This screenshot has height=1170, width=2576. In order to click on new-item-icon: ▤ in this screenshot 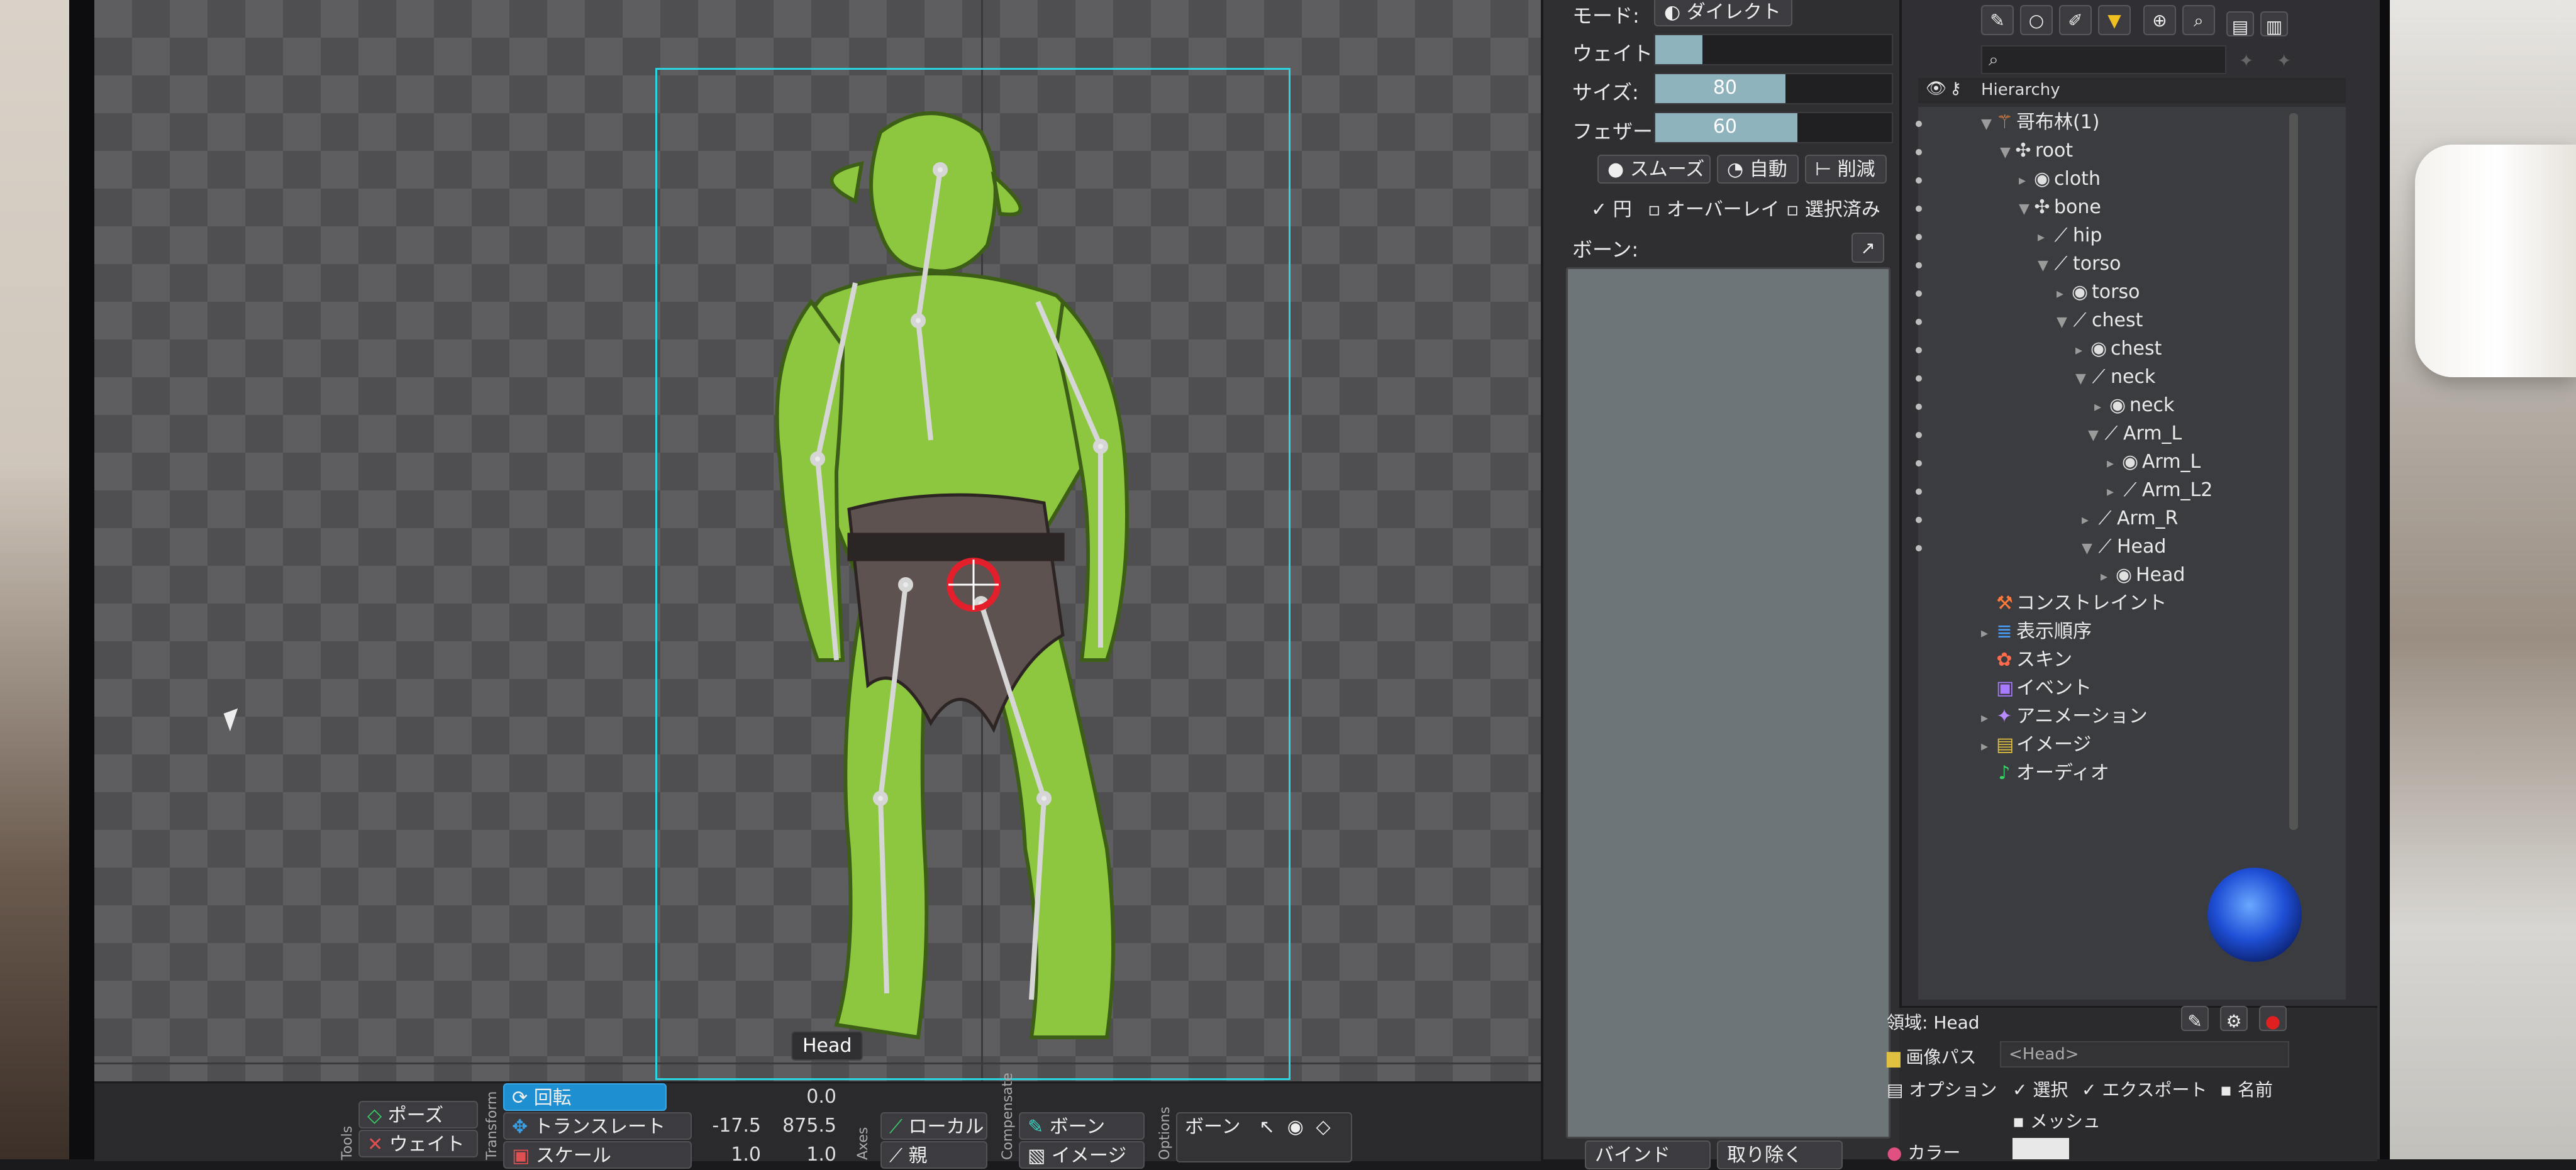, I will do `click(2240, 24)`.